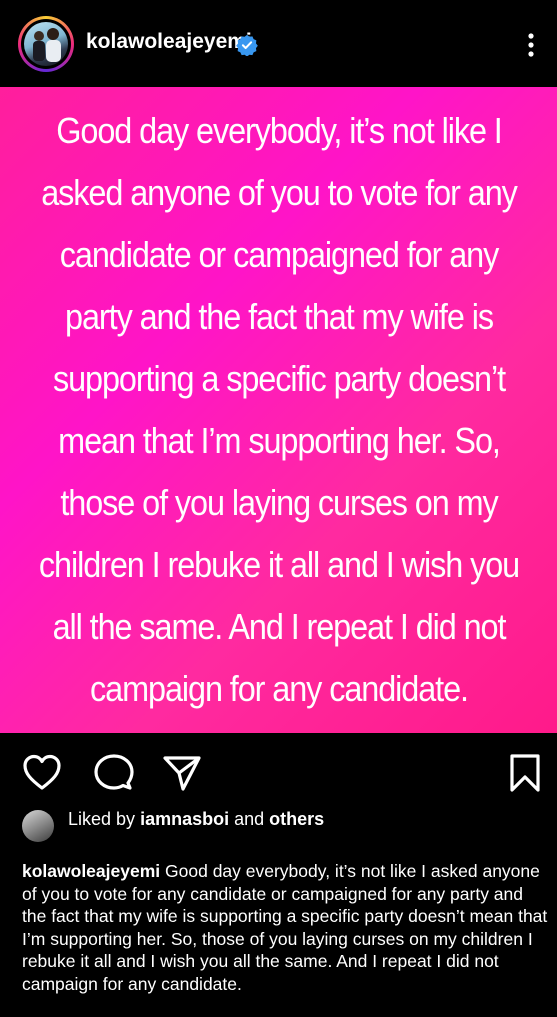  What do you see at coordinates (38, 826) in the screenshot?
I see `liker-avatar` at bounding box center [38, 826].